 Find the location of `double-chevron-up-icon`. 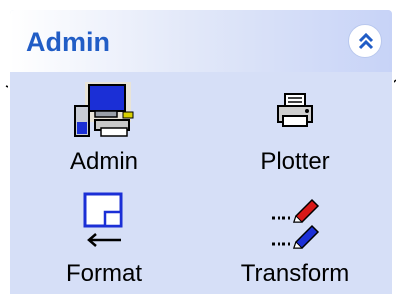

double-chevron-up-icon is located at coordinates (366, 41).